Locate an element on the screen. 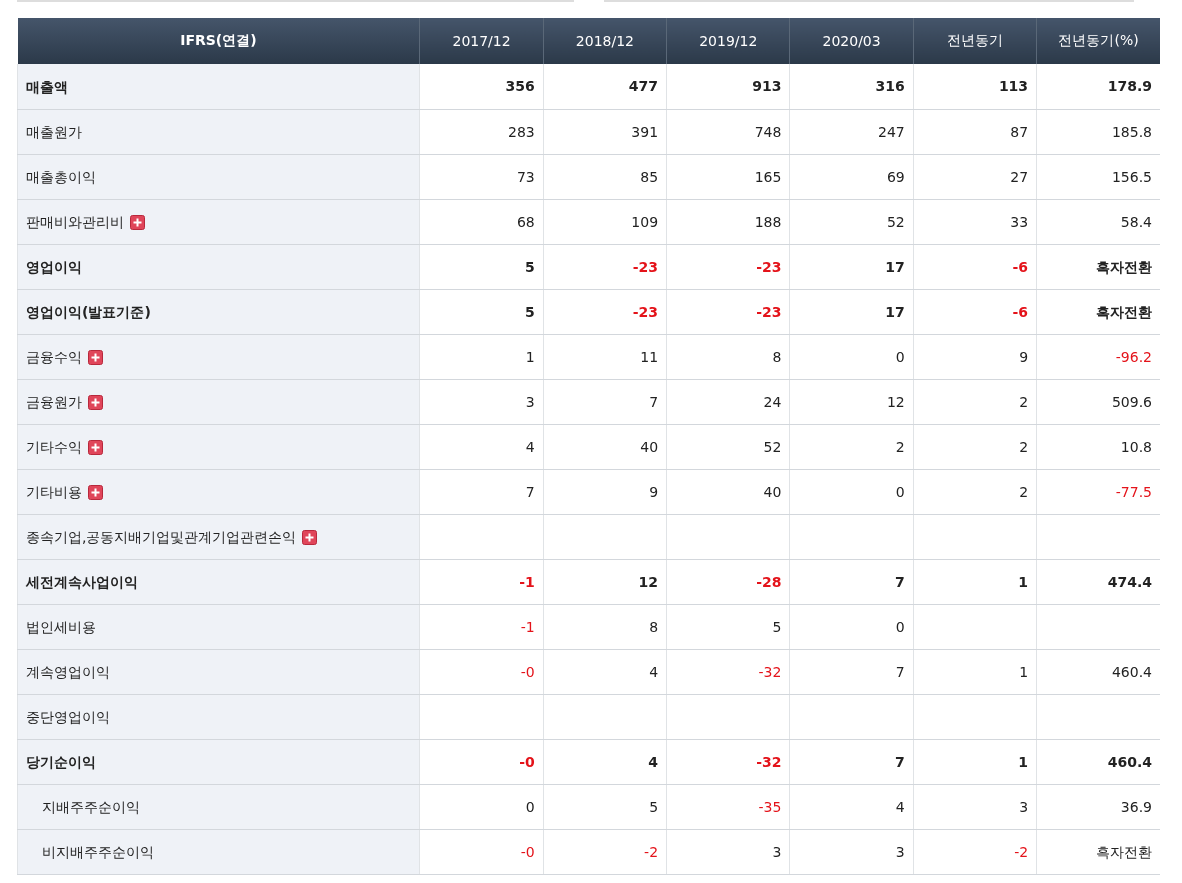  table-cell: -96.2 is located at coordinates (1133, 356).